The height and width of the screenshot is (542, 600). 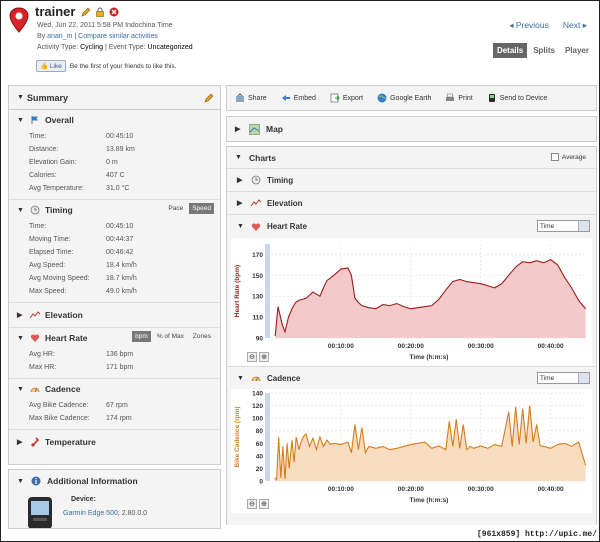 I want to click on flag-icon, so click(x=34, y=120).